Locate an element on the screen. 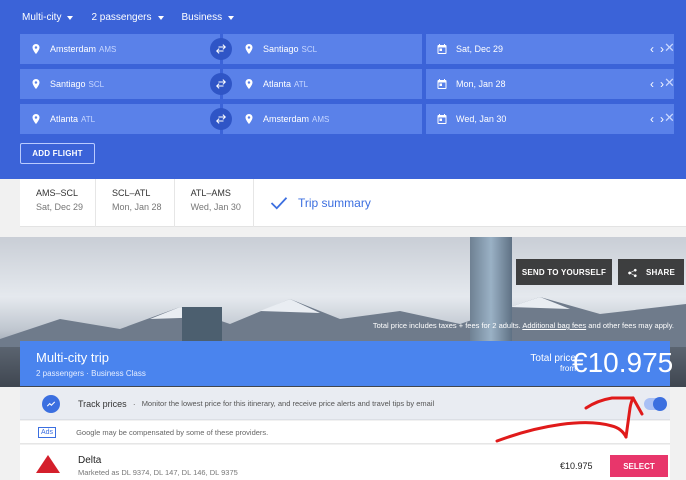  date-label: Mon, Jan 28 is located at coordinates (481, 84).